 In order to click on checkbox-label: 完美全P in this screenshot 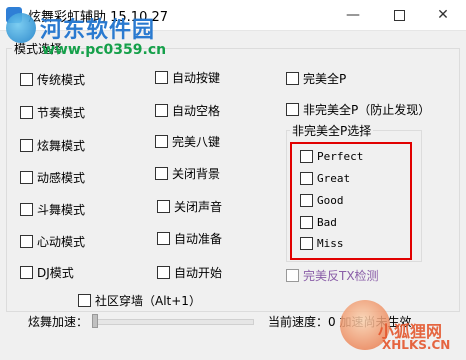, I will do `click(325, 79)`.